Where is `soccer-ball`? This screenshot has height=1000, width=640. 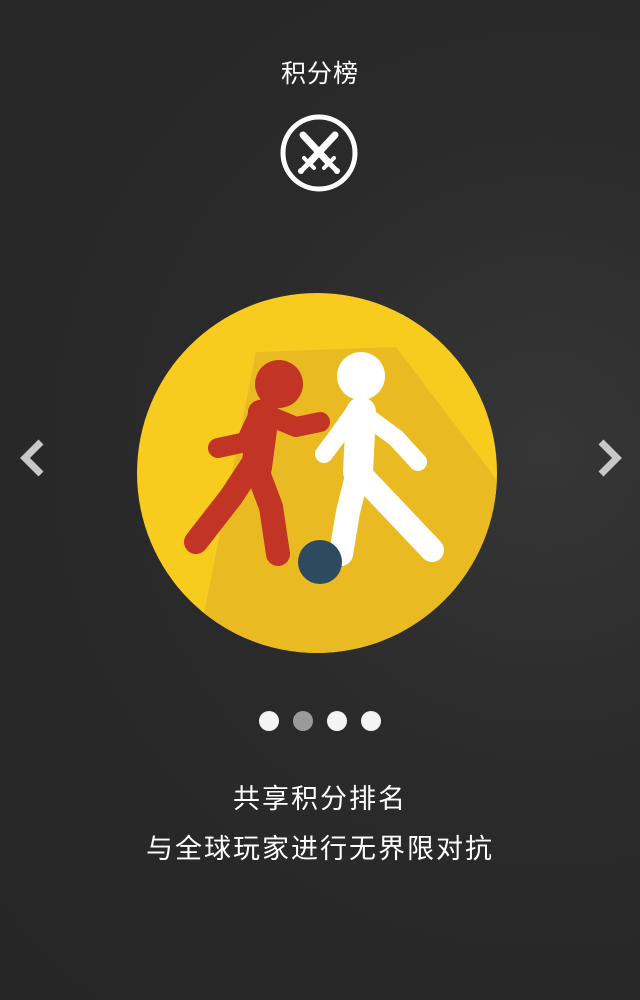 soccer-ball is located at coordinates (320, 562).